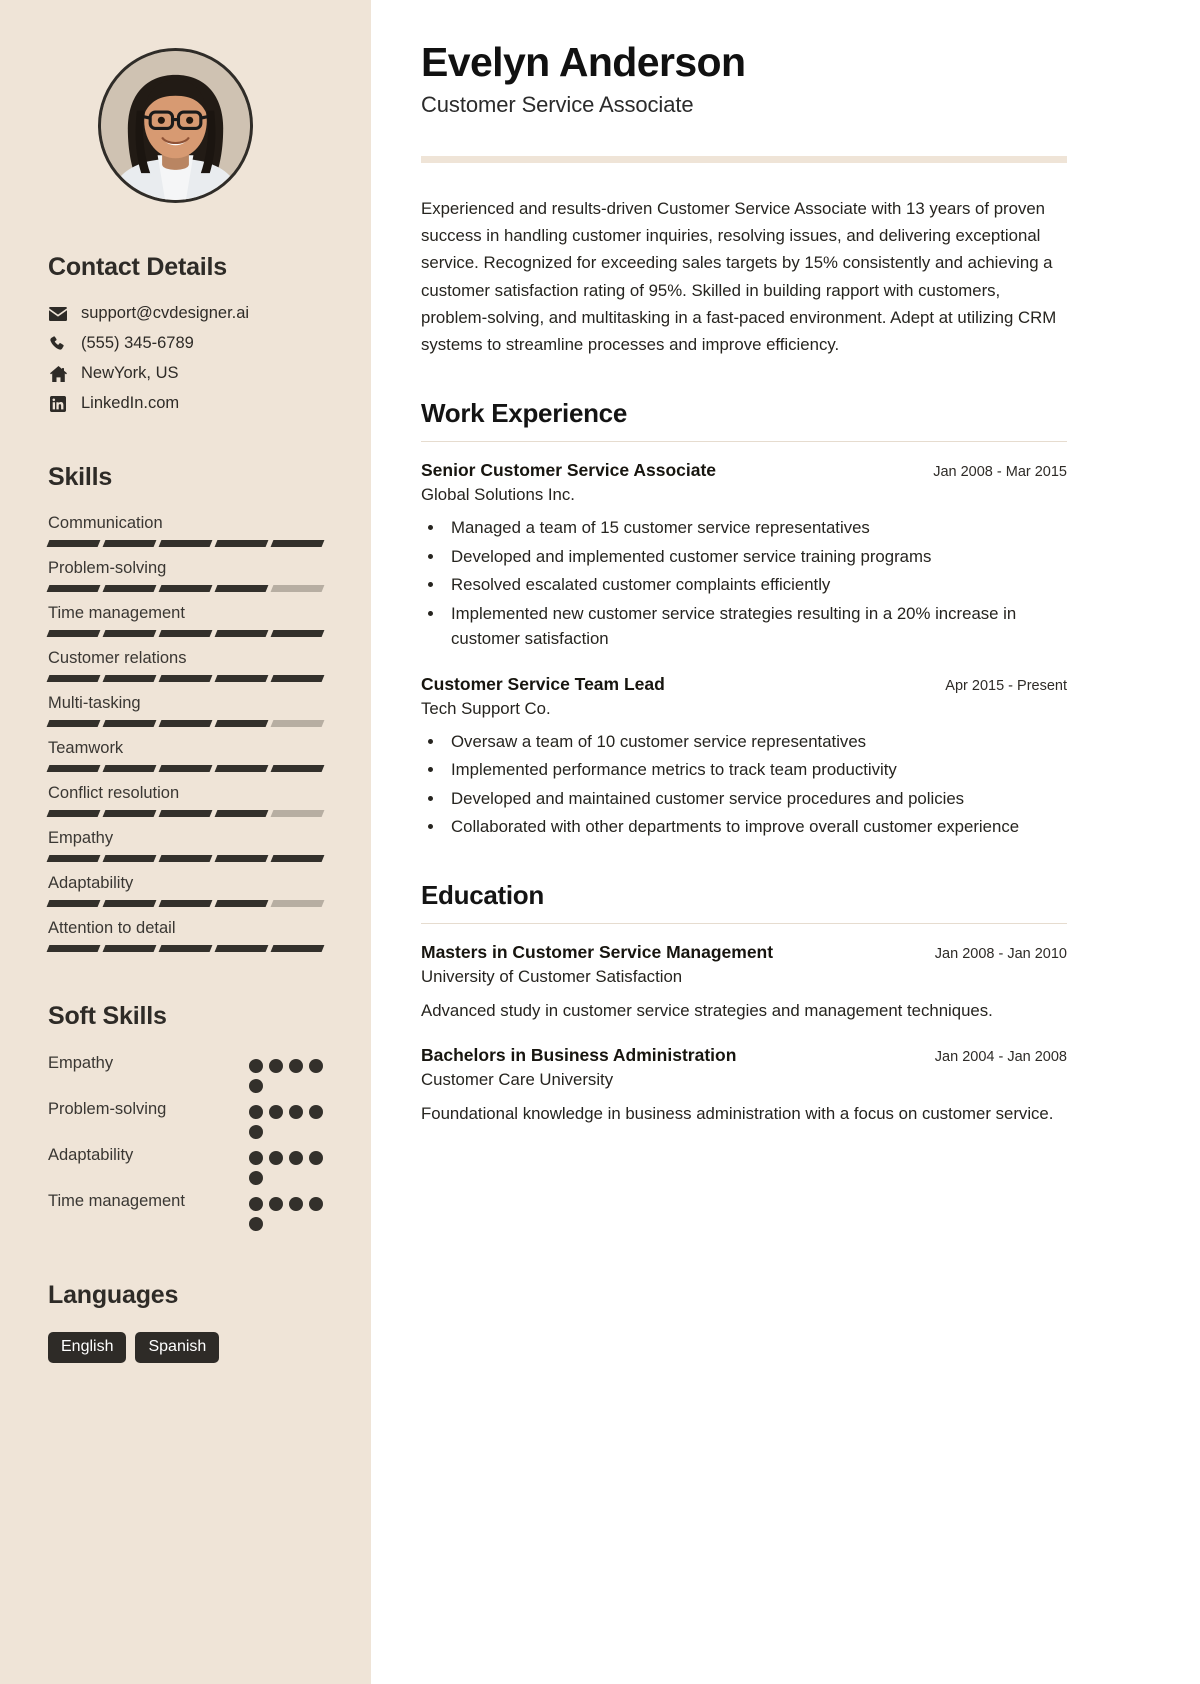 The width and height of the screenshot is (1200, 1684). I want to click on contact-email-value: support@cvdesigner.ai, so click(165, 313).